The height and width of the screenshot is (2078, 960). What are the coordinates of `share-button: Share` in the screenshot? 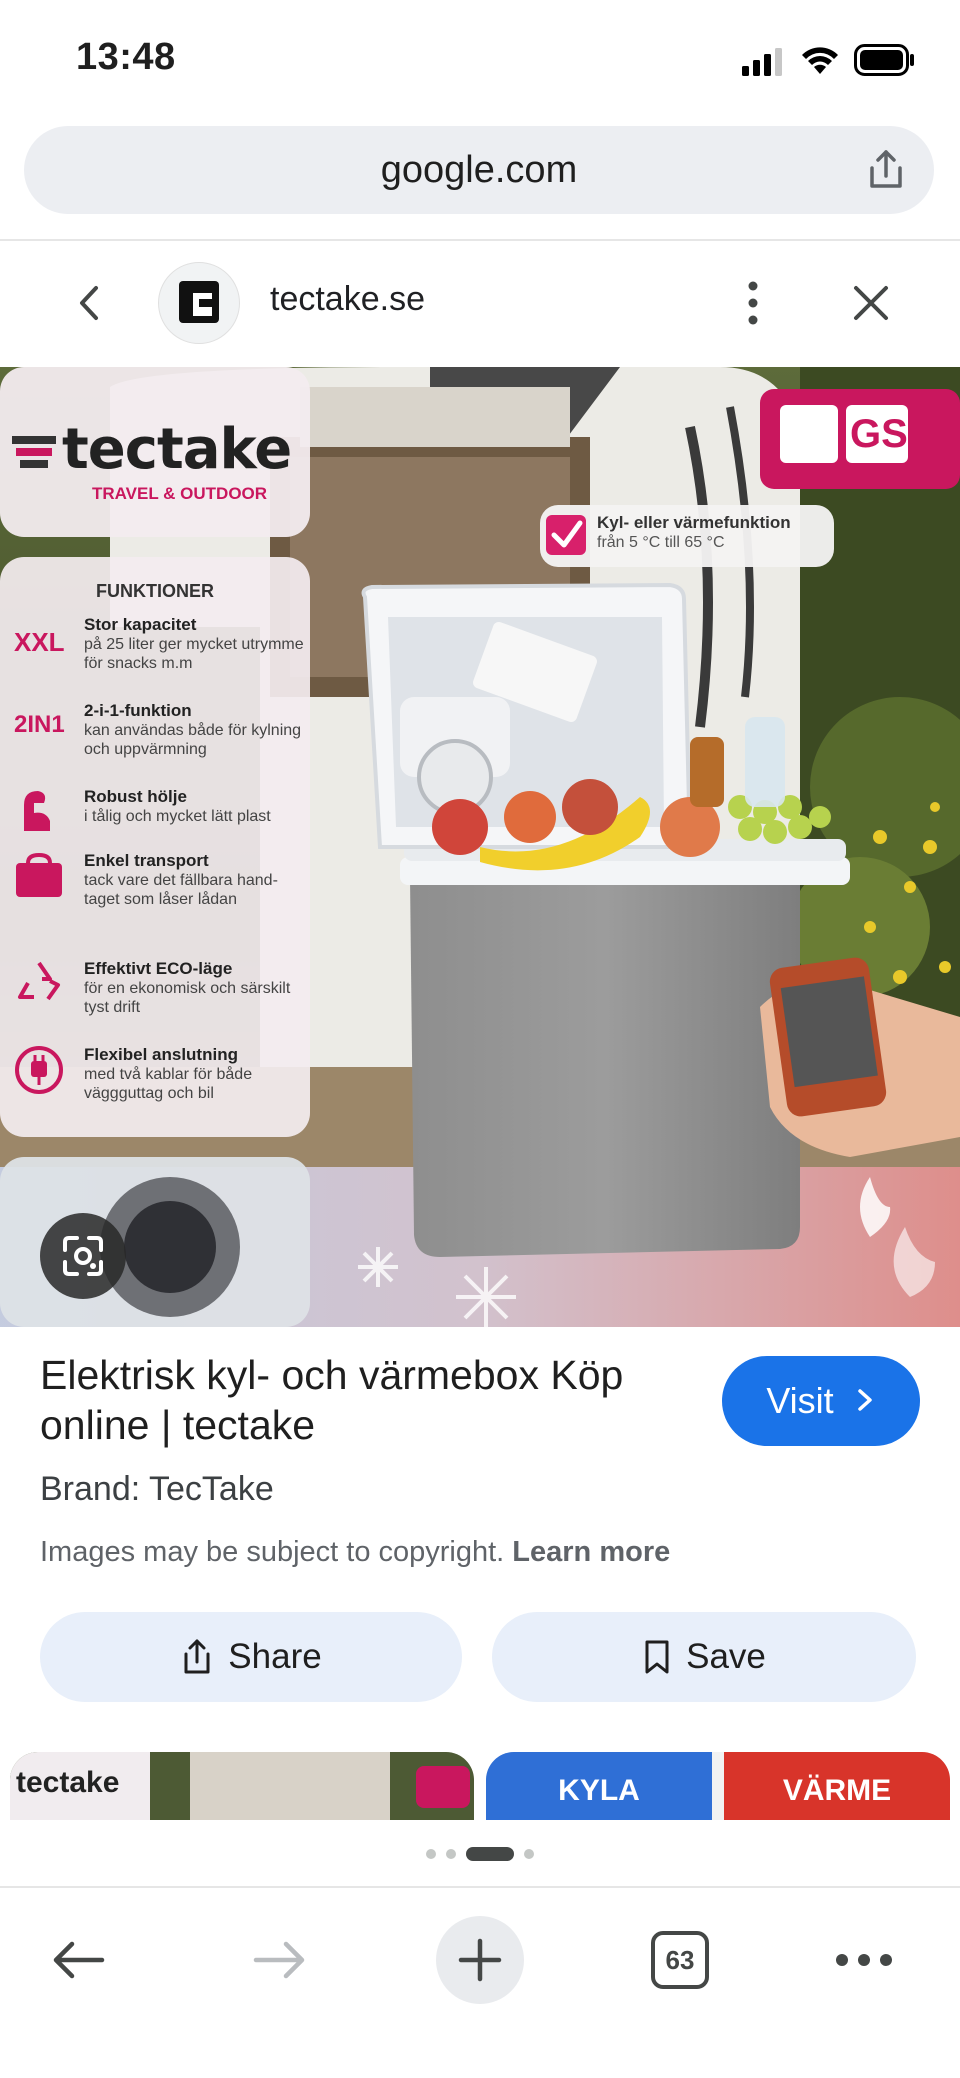 It's located at (251, 1657).